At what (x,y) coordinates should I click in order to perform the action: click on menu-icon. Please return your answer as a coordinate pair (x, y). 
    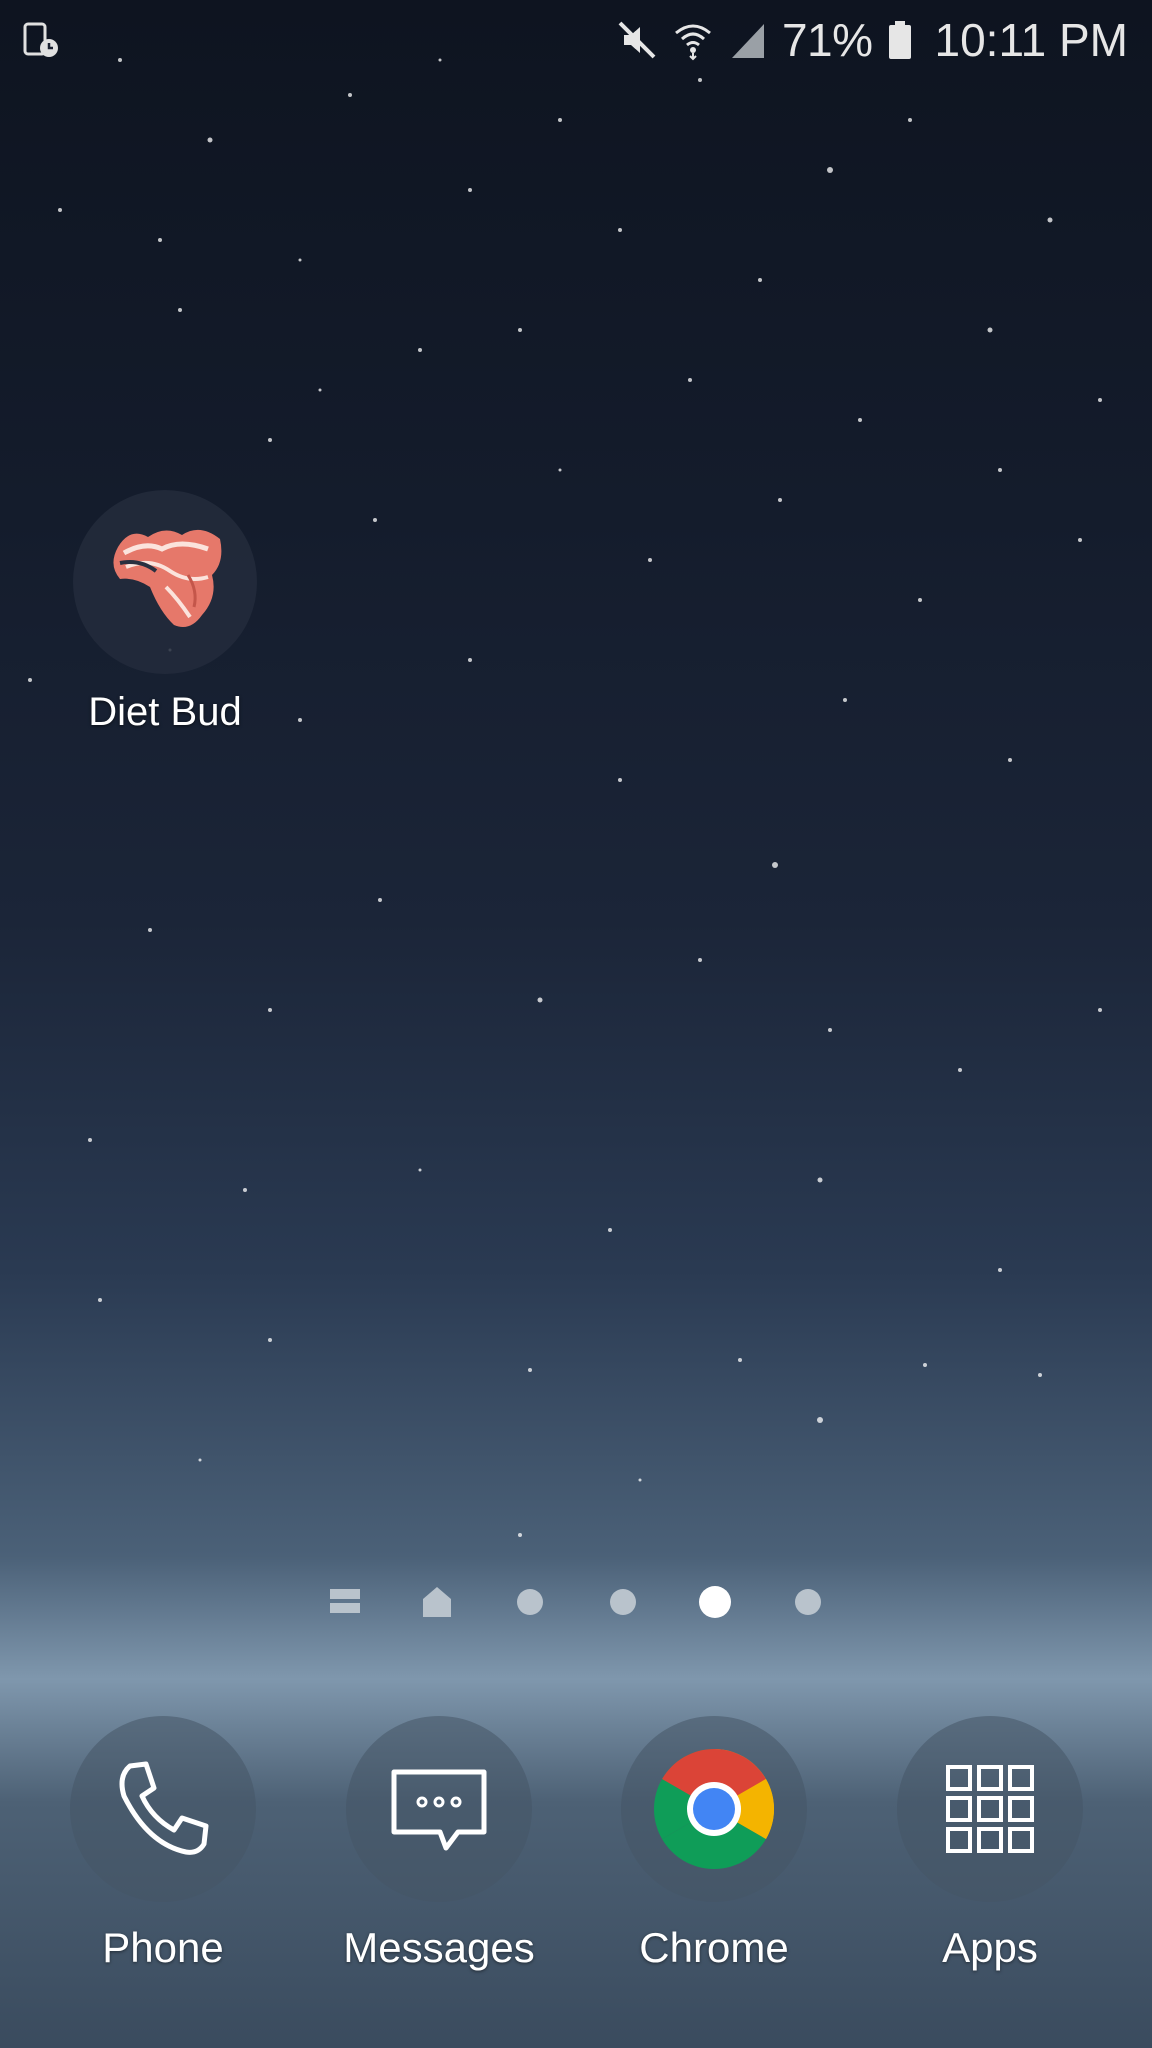
    Looking at the image, I should click on (345, 1602).